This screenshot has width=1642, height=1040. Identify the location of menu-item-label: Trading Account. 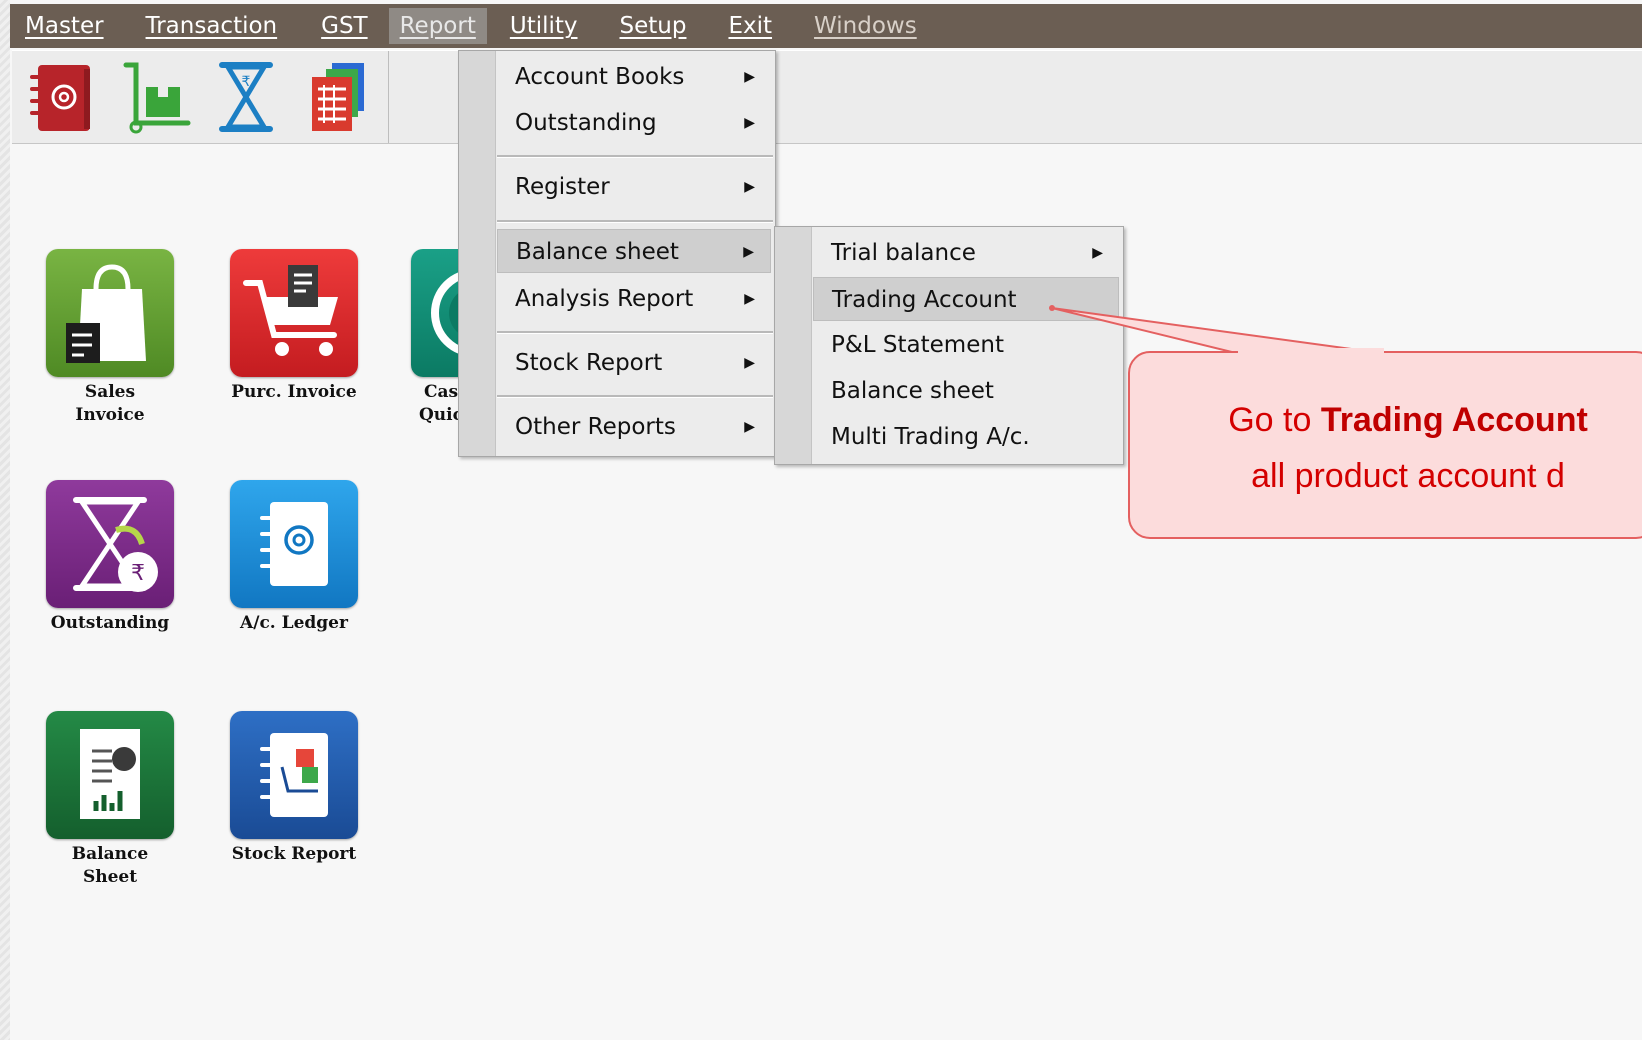
(924, 300).